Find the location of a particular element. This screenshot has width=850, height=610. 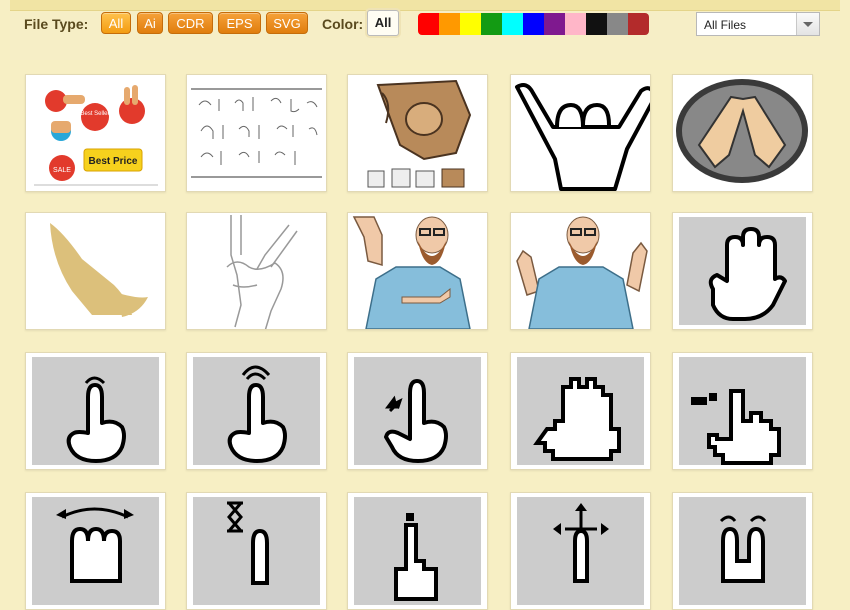

file-type-label: File Type: is located at coordinates (56, 24).